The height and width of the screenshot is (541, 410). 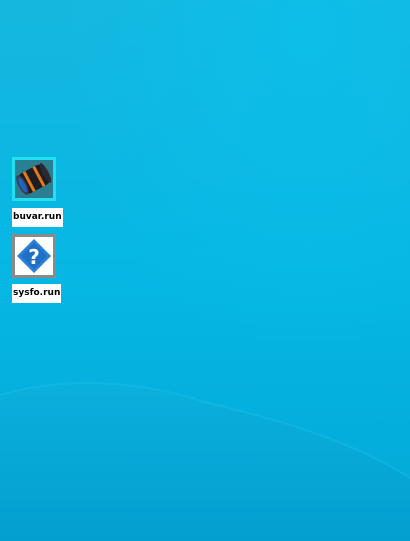 I want to click on desktop-icon-sysfo: ? sysfo.run, so click(x=37, y=270).